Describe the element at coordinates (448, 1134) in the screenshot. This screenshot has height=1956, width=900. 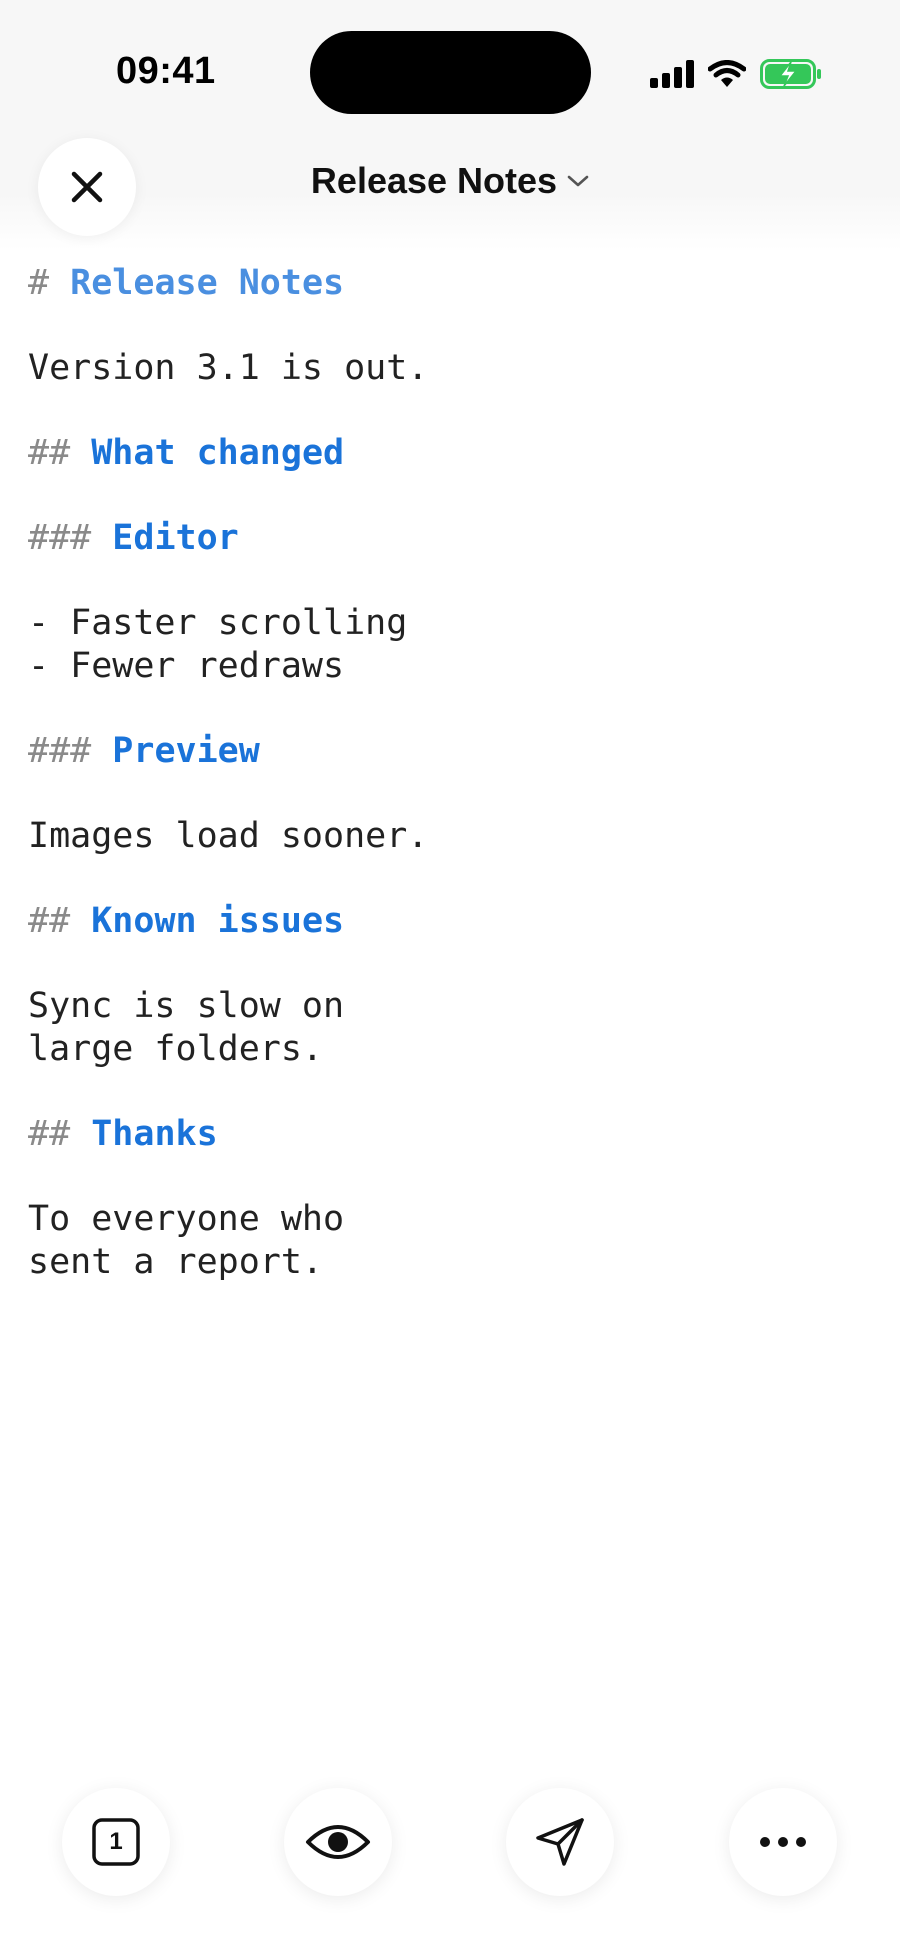
I see `heading-2: ## Thanks` at that location.